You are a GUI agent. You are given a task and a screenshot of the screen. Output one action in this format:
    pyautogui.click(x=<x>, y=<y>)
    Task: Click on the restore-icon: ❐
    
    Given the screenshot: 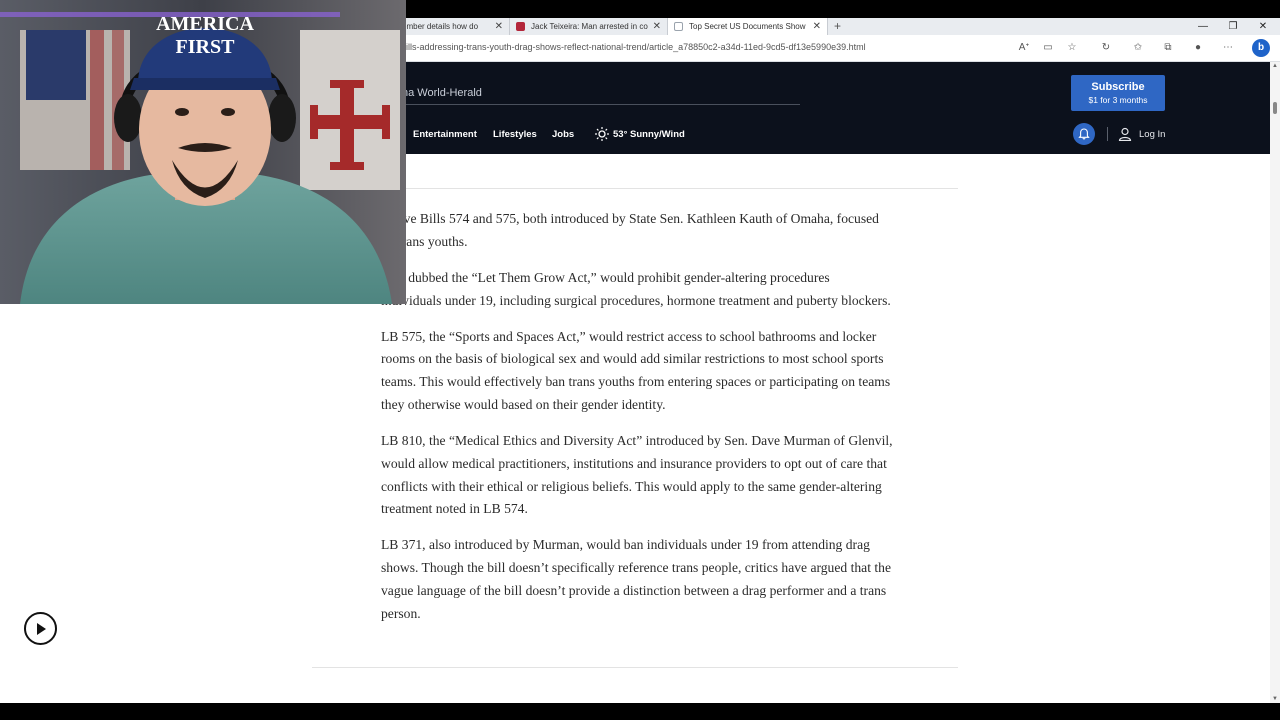 What is the action you would take?
    pyautogui.click(x=1233, y=26)
    